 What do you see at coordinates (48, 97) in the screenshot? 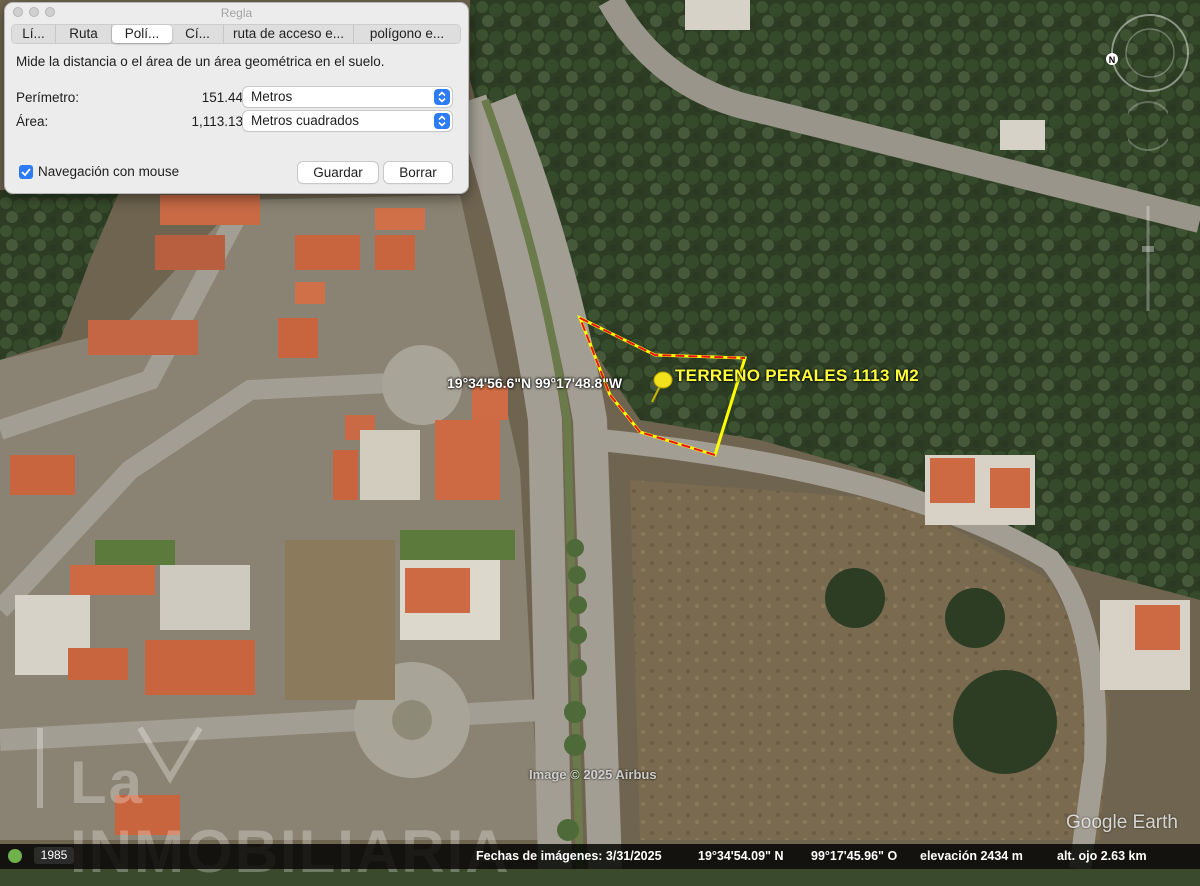
I see `perimeter-label: Perímetro:` at bounding box center [48, 97].